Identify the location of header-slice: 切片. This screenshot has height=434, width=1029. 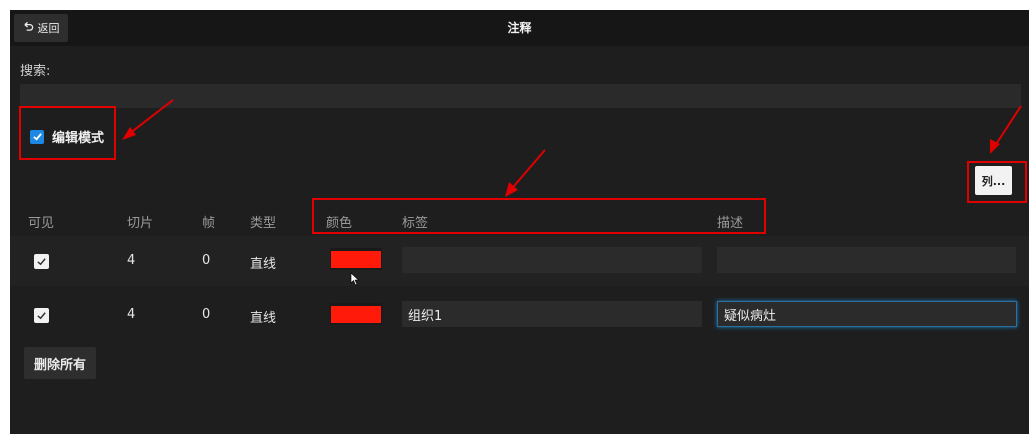
(140, 223).